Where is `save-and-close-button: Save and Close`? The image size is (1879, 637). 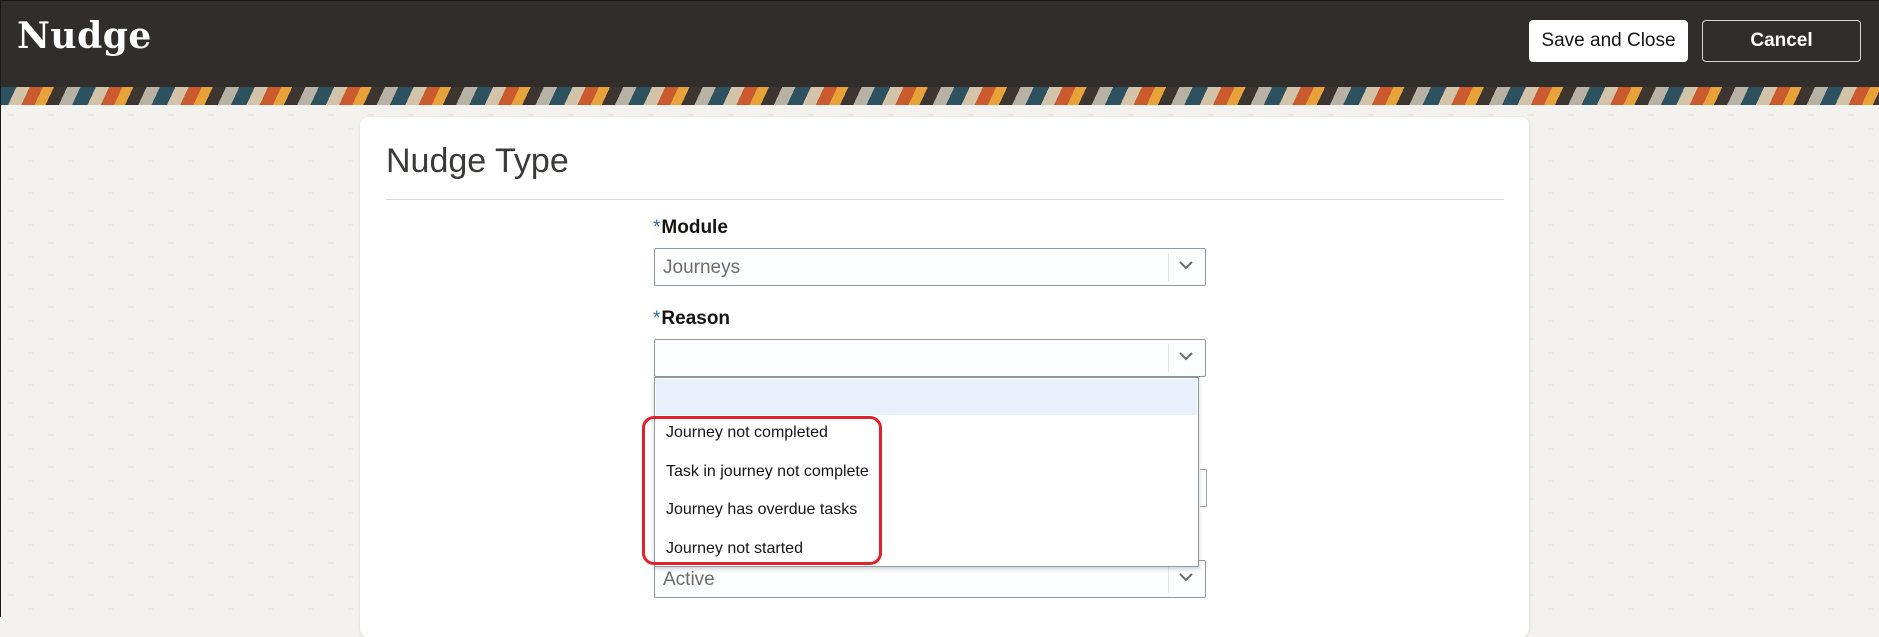
save-and-close-button: Save and Close is located at coordinates (1608, 41).